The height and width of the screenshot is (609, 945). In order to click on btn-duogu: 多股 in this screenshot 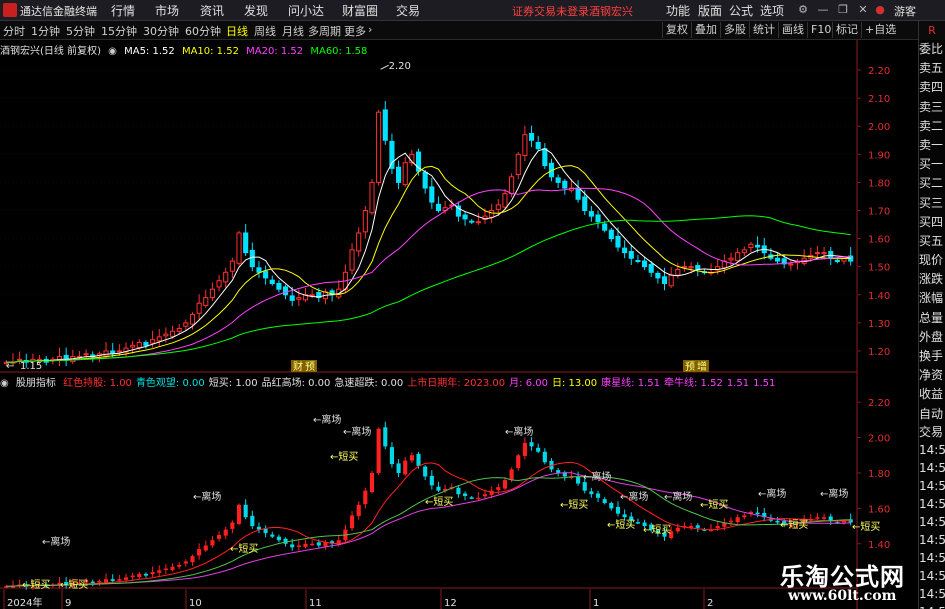, I will do `click(734, 30)`.